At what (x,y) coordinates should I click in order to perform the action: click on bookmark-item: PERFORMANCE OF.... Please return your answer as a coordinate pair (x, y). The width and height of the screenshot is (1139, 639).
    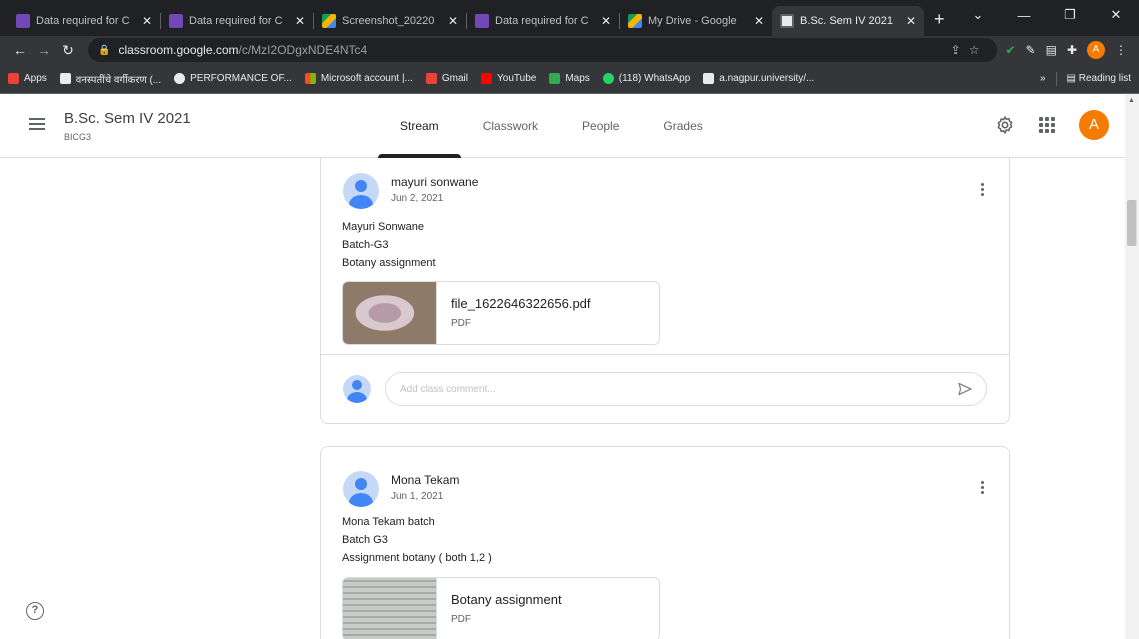
    Looking at the image, I should click on (233, 78).